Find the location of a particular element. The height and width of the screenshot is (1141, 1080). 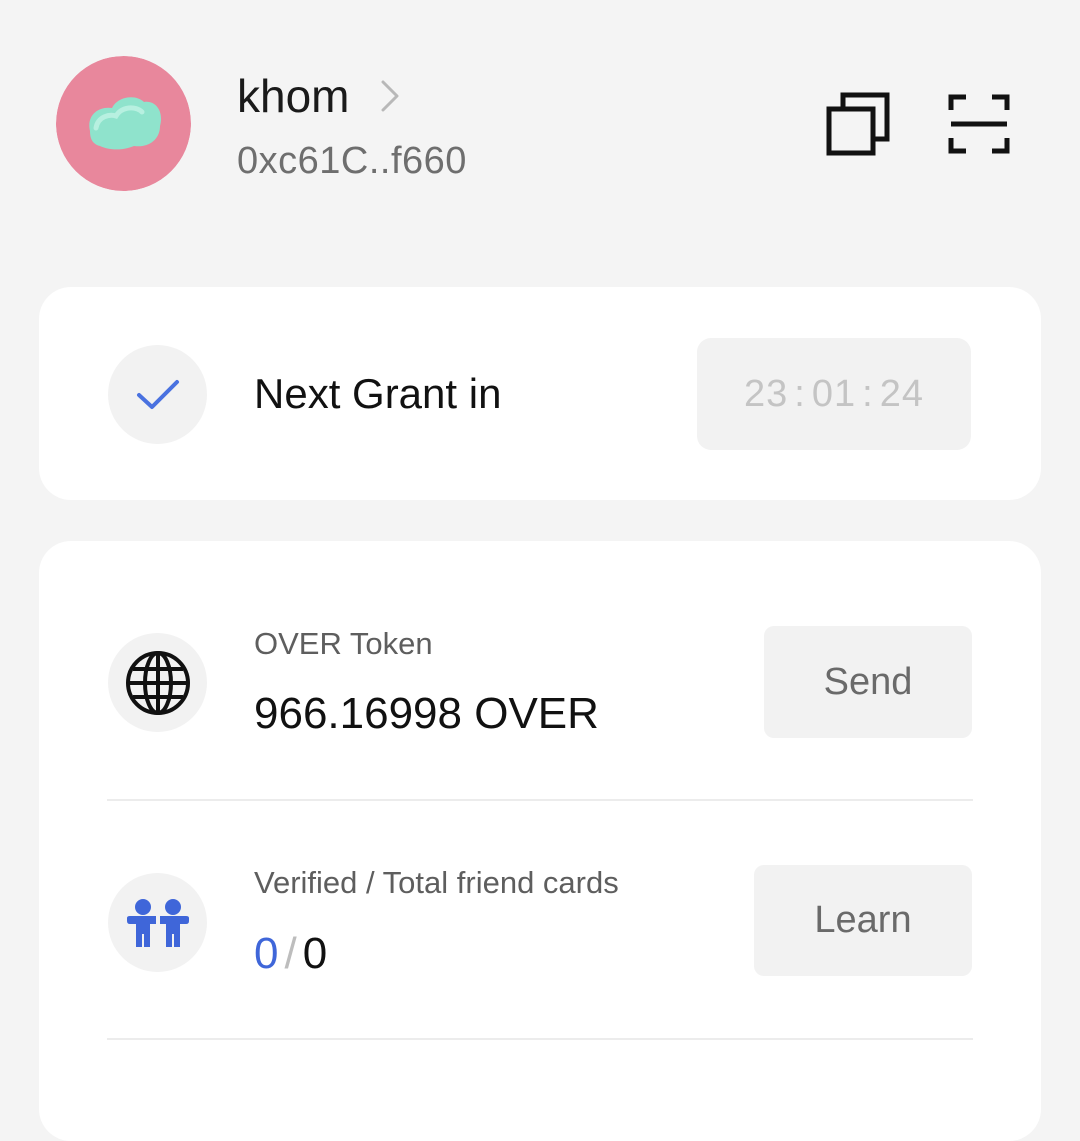

grant-label: Next Grant in is located at coordinates (378, 393).